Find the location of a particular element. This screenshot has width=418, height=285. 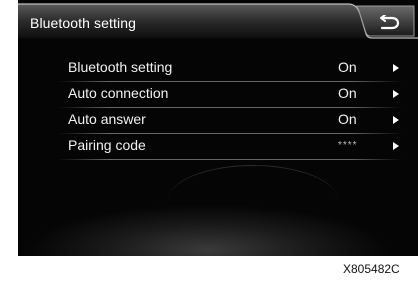

pairing-code-value: **** is located at coordinates (348, 145).